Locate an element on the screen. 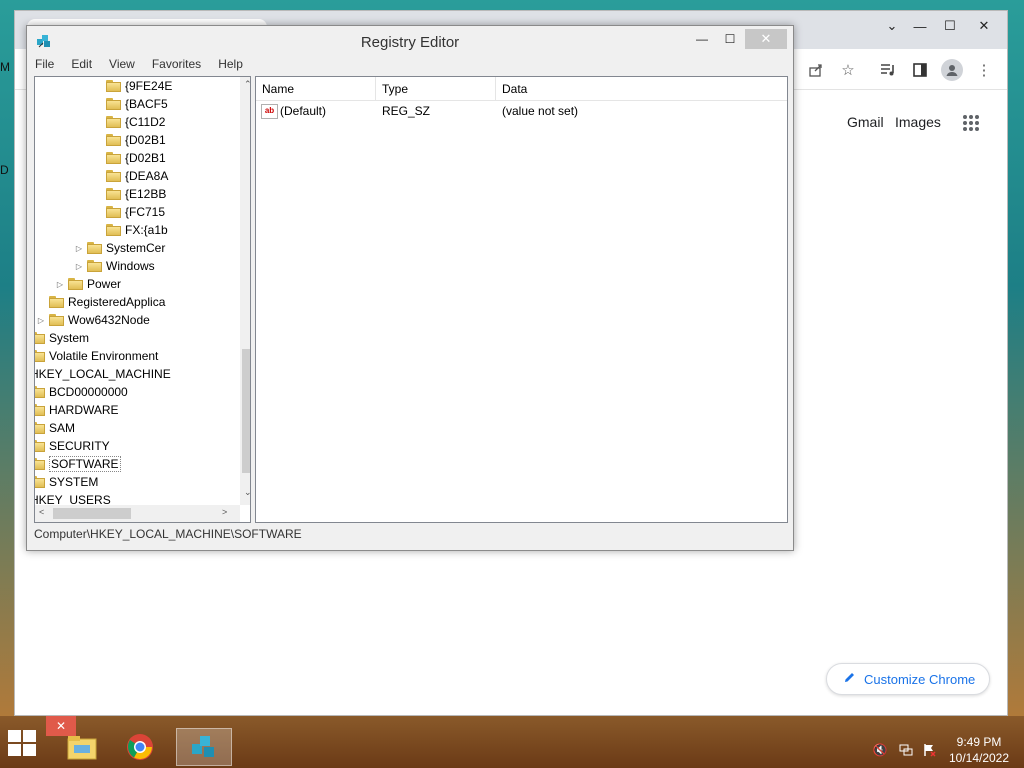 Image resolution: width=1024 pixels, height=768 pixels. tree-item: ▷System is located at coordinates (62, 338).